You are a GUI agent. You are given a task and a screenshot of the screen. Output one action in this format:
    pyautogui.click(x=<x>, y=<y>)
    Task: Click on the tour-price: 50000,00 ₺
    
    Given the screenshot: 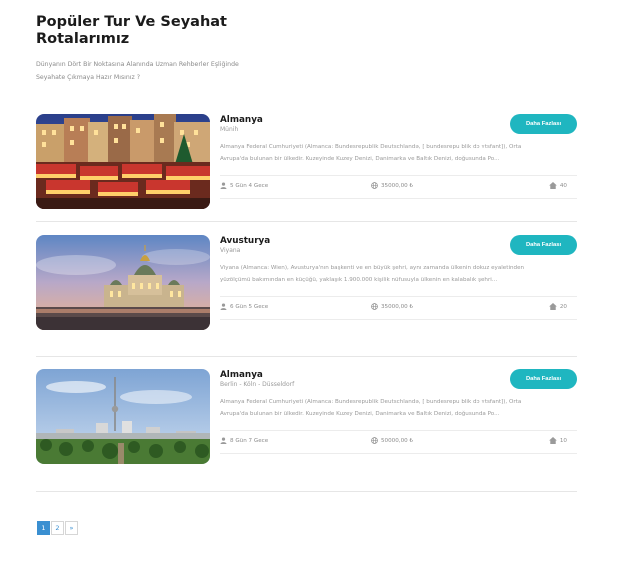 What is the action you would take?
    pyautogui.click(x=392, y=440)
    